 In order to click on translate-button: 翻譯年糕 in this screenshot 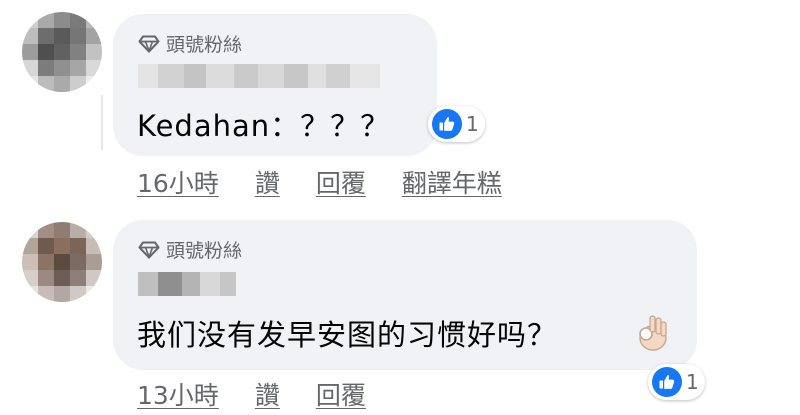, I will do `click(452, 182)`.